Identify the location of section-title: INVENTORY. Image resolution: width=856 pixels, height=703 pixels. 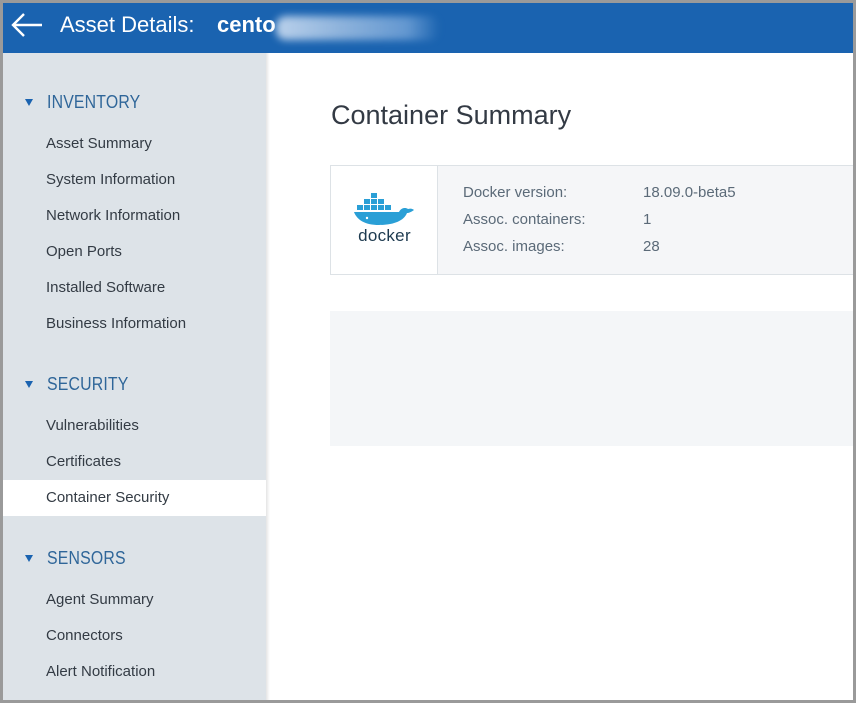
(94, 101).